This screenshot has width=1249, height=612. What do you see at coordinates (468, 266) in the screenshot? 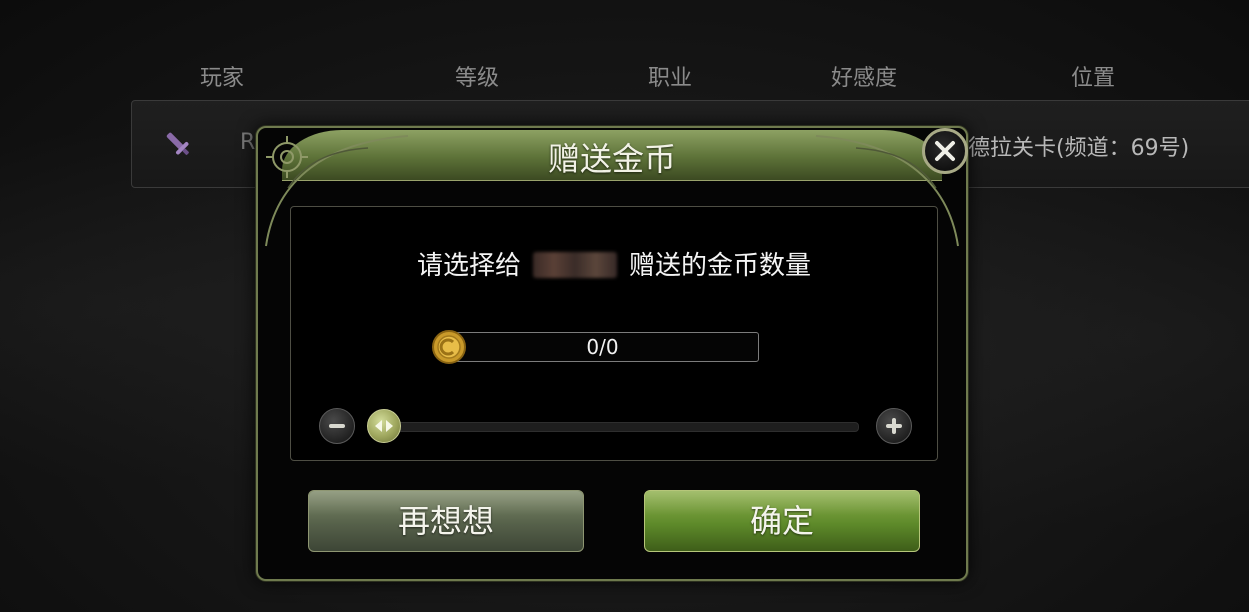
I see `prompt-text-before: 请选择给` at bounding box center [468, 266].